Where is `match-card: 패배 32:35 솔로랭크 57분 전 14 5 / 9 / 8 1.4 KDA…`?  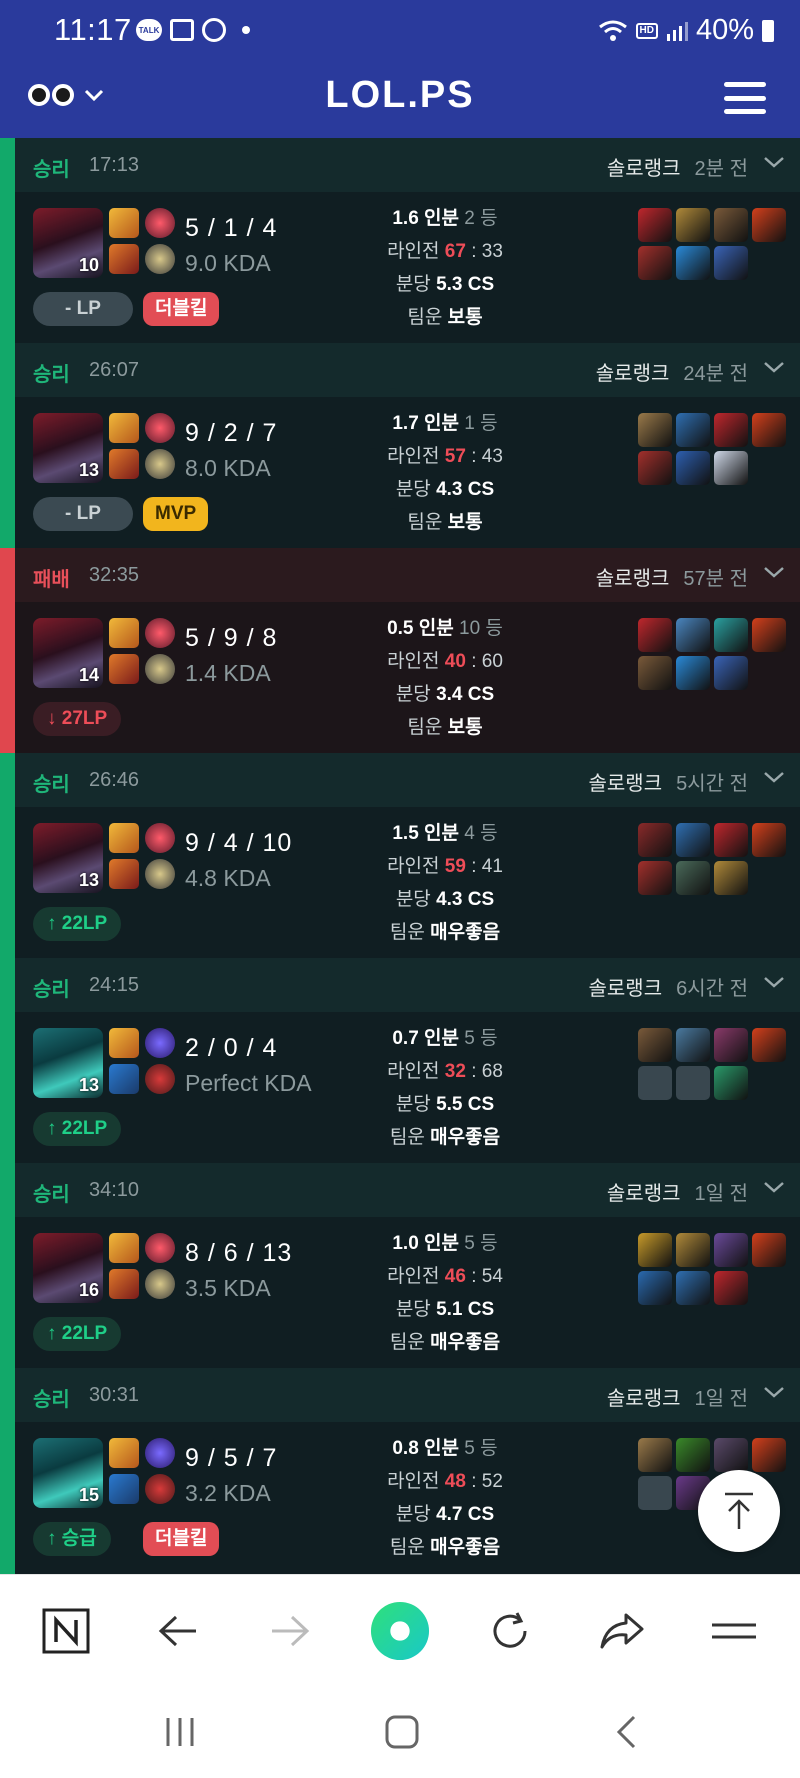
match-card: 패배 32:35 솔로랭크 57분 전 14 5 / 9 / 8 1.4 KDA… is located at coordinates (400, 651).